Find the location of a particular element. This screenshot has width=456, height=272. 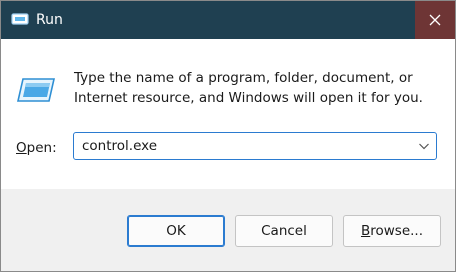

open-label: Open: is located at coordinates (36, 148).